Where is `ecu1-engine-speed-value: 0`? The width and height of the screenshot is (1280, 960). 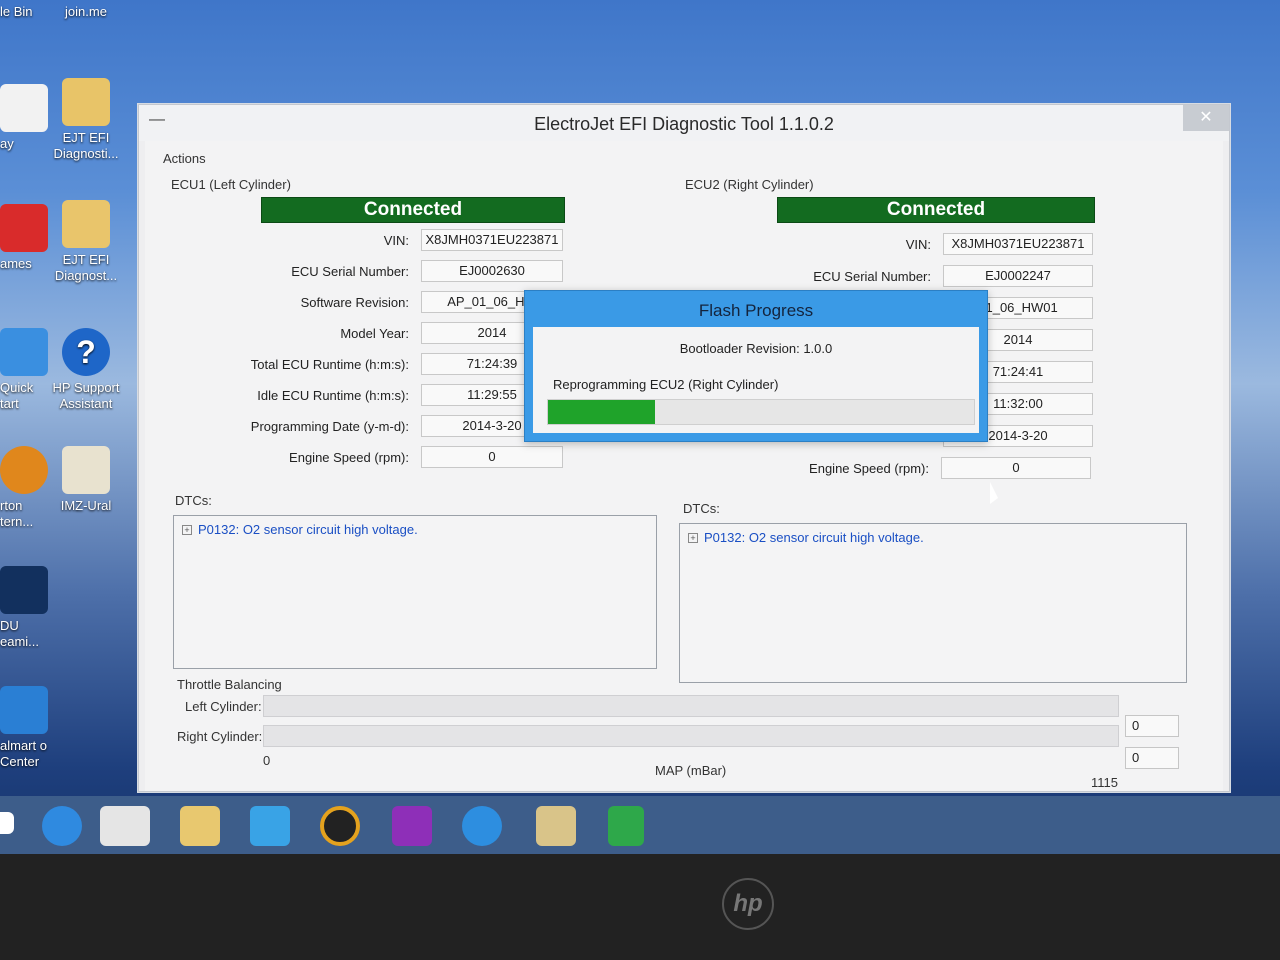 ecu1-engine-speed-value: 0 is located at coordinates (492, 457).